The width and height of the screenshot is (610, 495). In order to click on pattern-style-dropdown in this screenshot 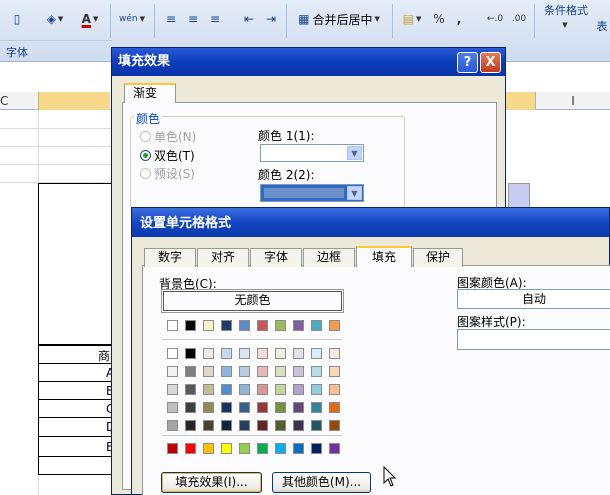, I will do `click(533, 339)`.